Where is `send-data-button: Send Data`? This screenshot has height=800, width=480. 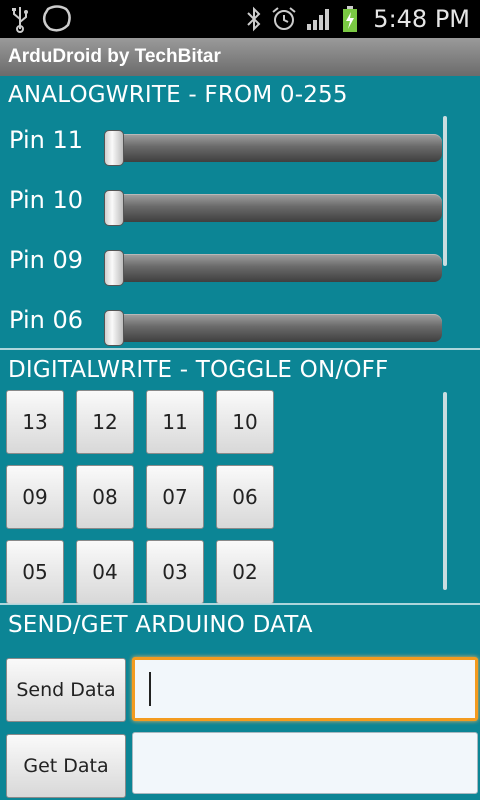 send-data-button: Send Data is located at coordinates (66, 690).